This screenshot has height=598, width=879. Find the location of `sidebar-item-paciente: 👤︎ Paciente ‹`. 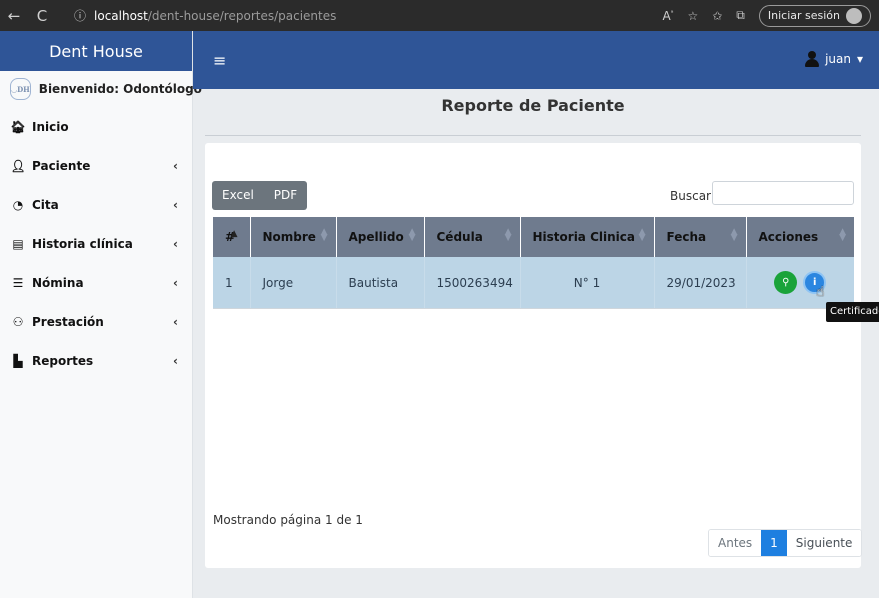

sidebar-item-paciente: 👤︎ Paciente ‹ is located at coordinates (96, 165).